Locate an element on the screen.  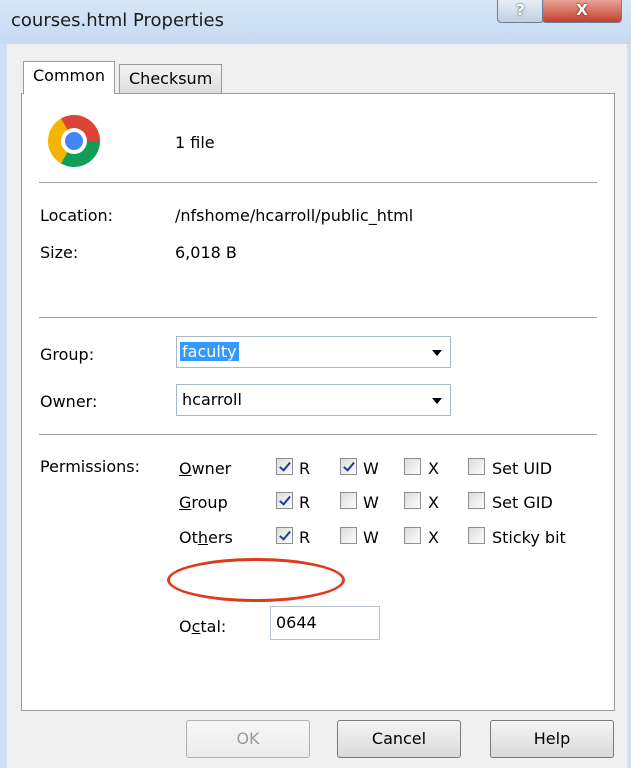
permissions-label: Permissions: is located at coordinates (90, 466).